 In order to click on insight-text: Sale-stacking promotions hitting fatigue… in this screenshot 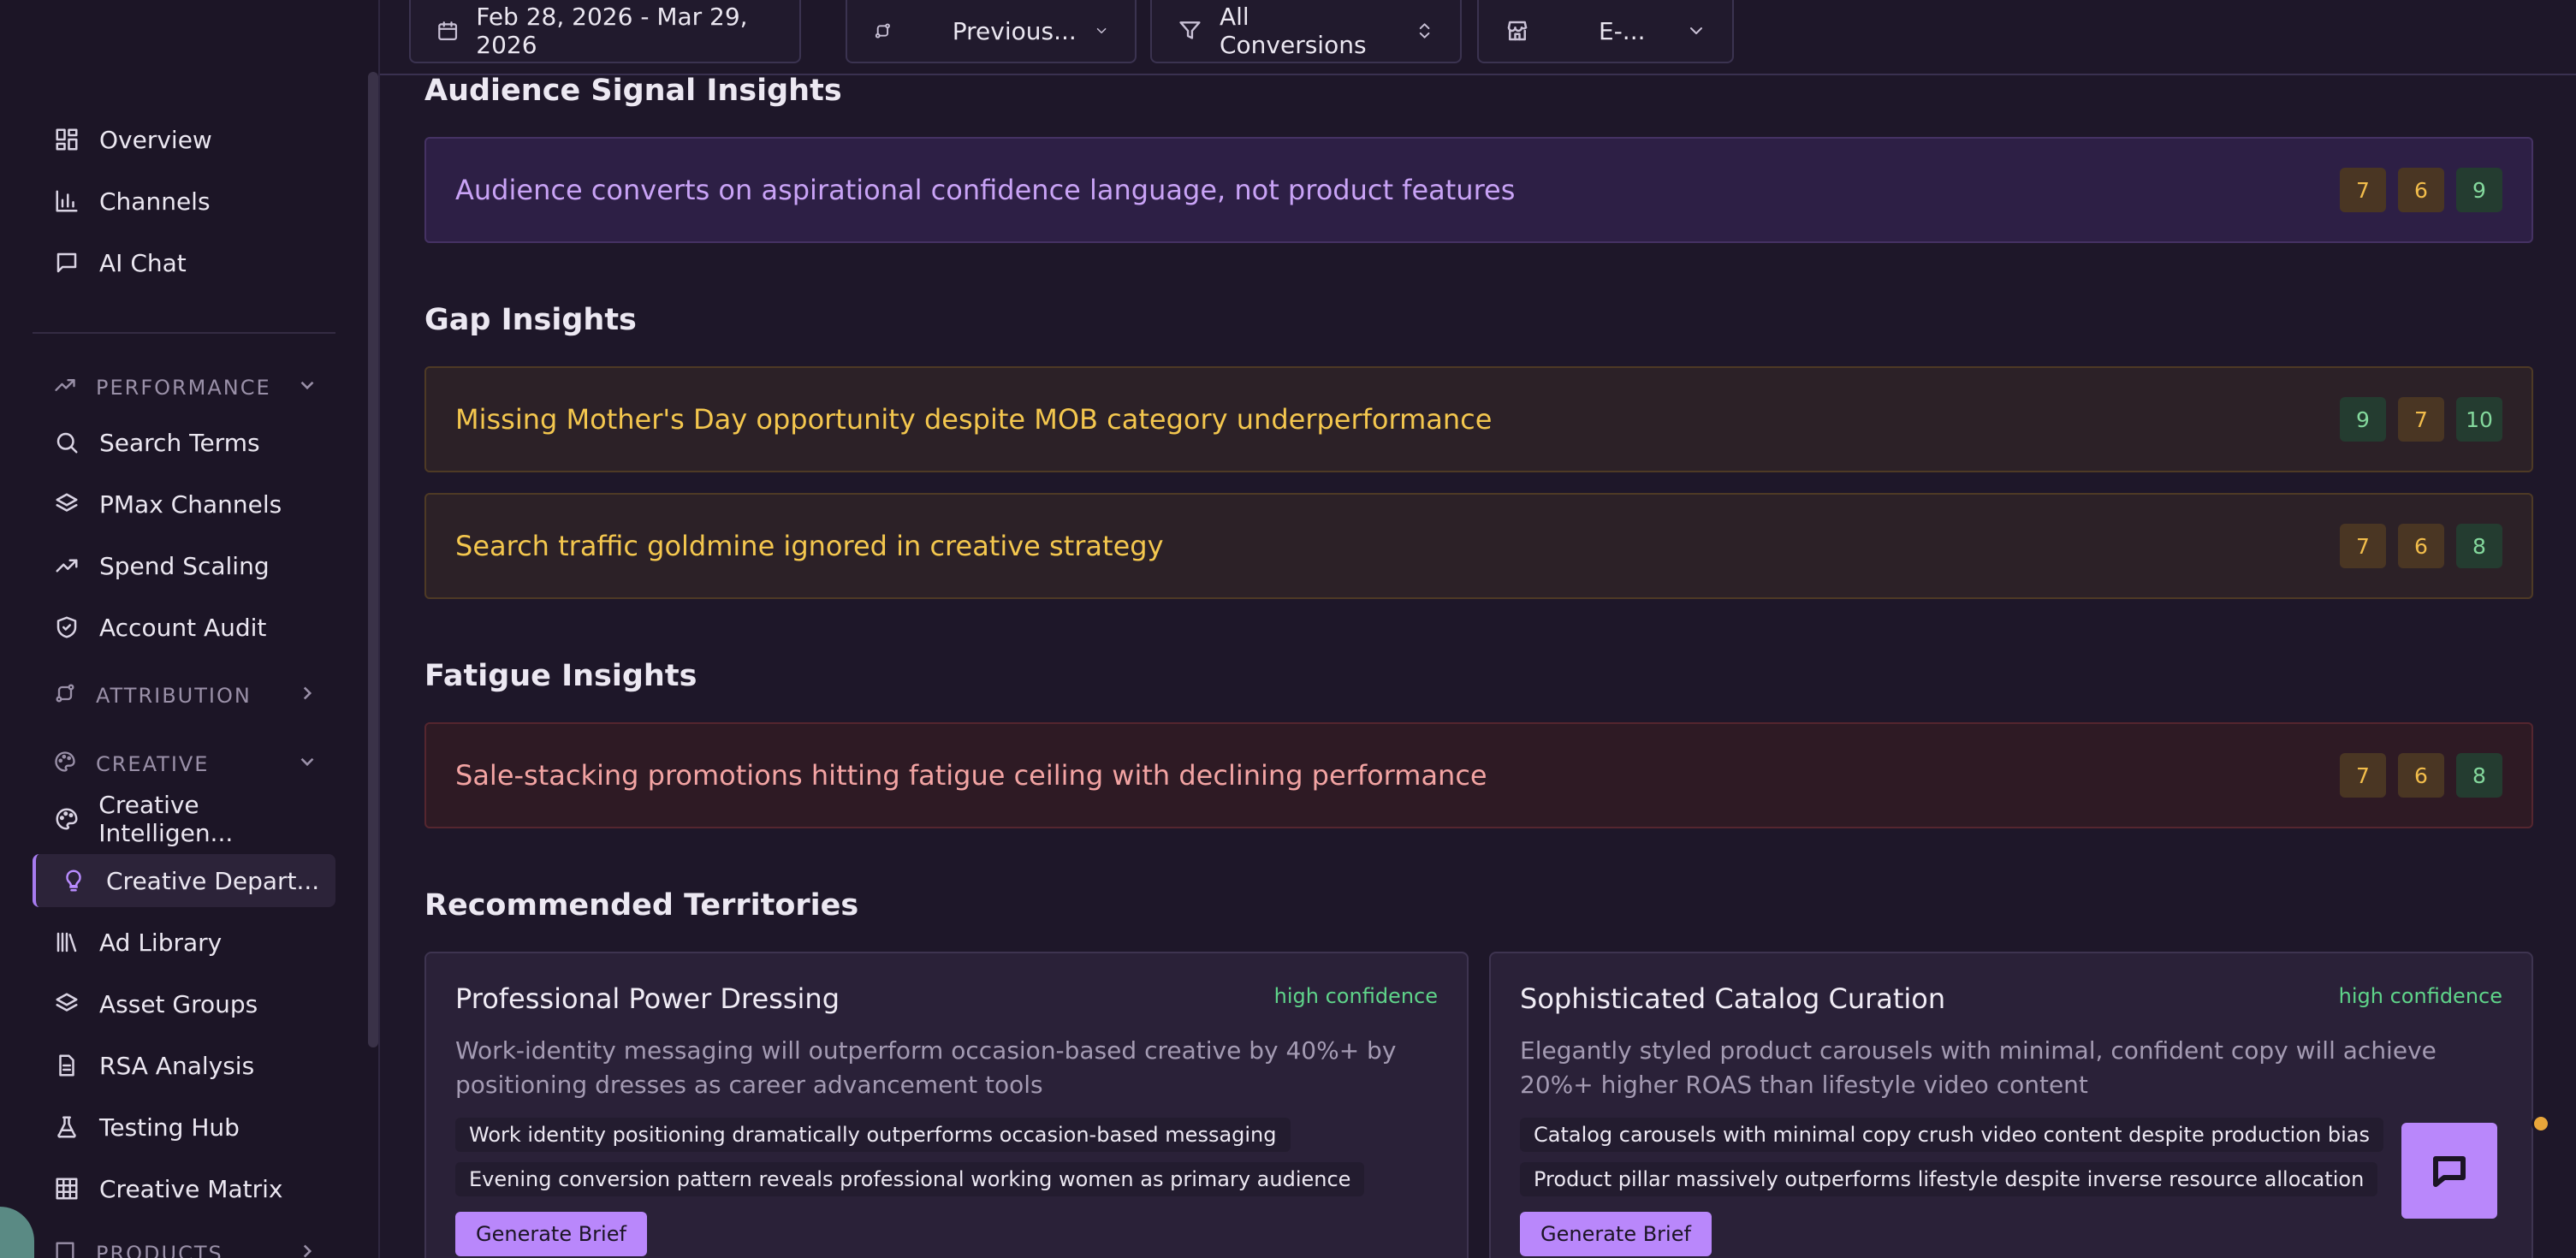, I will do `click(971, 775)`.